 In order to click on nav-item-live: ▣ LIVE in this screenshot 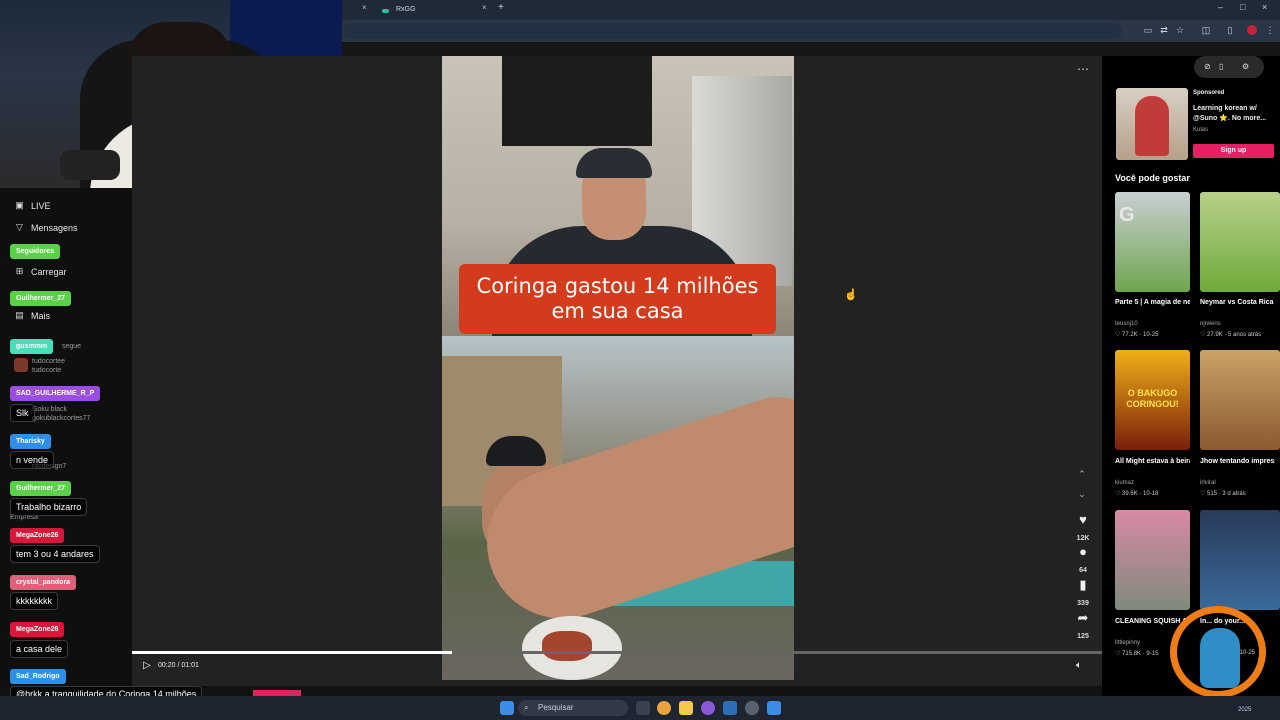, I will do `click(32, 205)`.